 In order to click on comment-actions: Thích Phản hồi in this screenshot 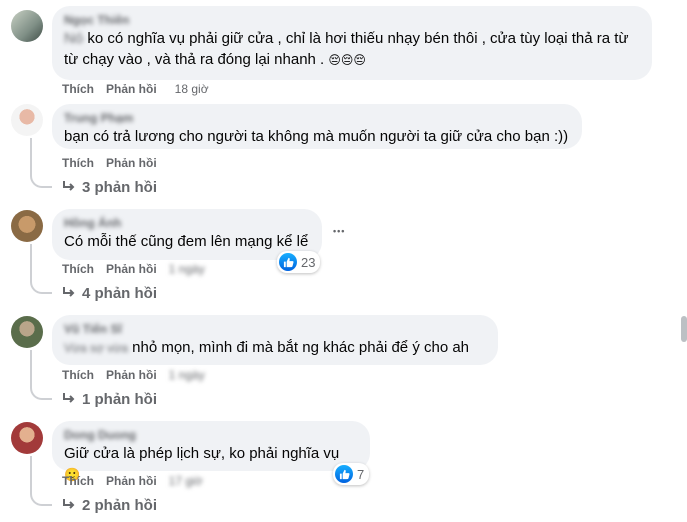, I will do `click(109, 163)`.